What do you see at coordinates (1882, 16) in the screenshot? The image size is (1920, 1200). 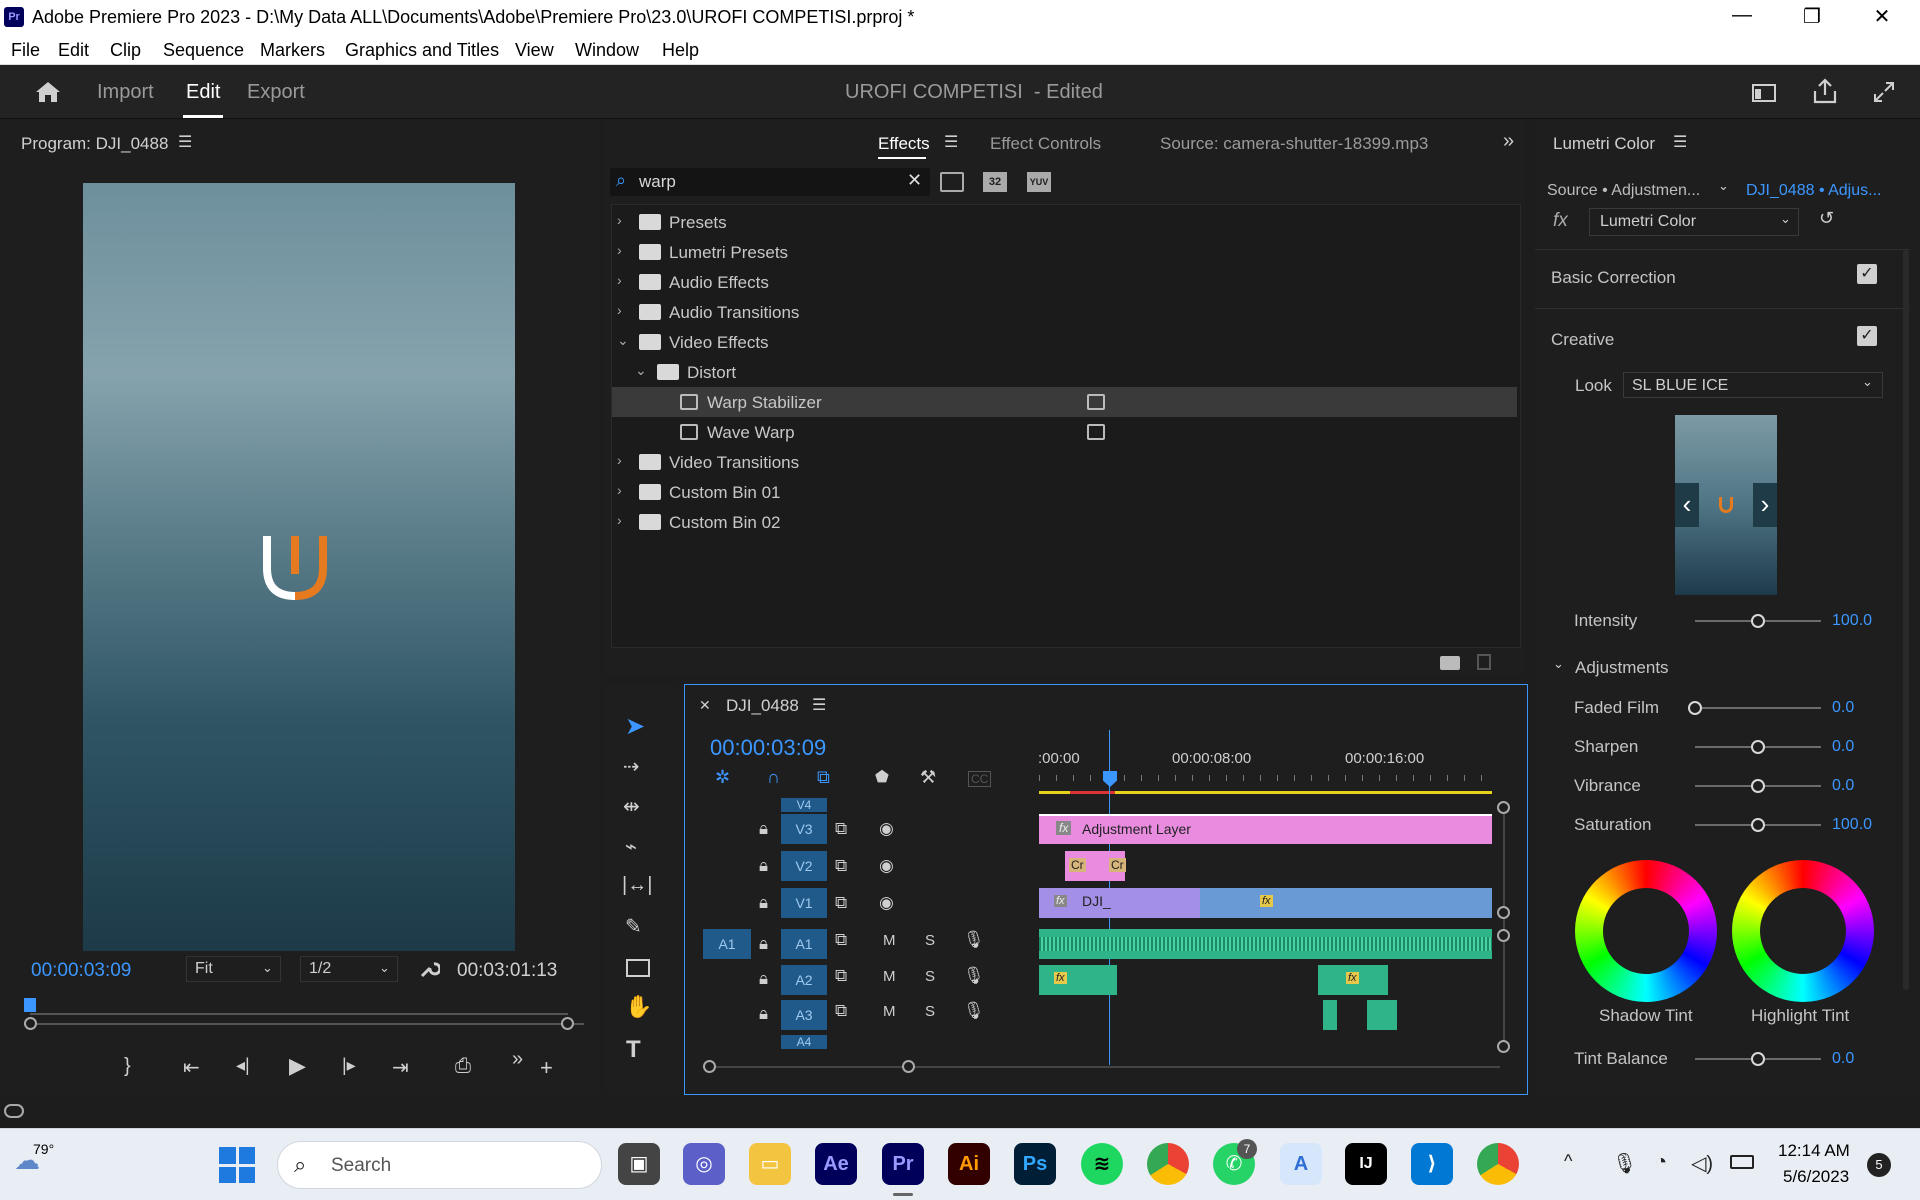 I see `close-window-button: ✕` at bounding box center [1882, 16].